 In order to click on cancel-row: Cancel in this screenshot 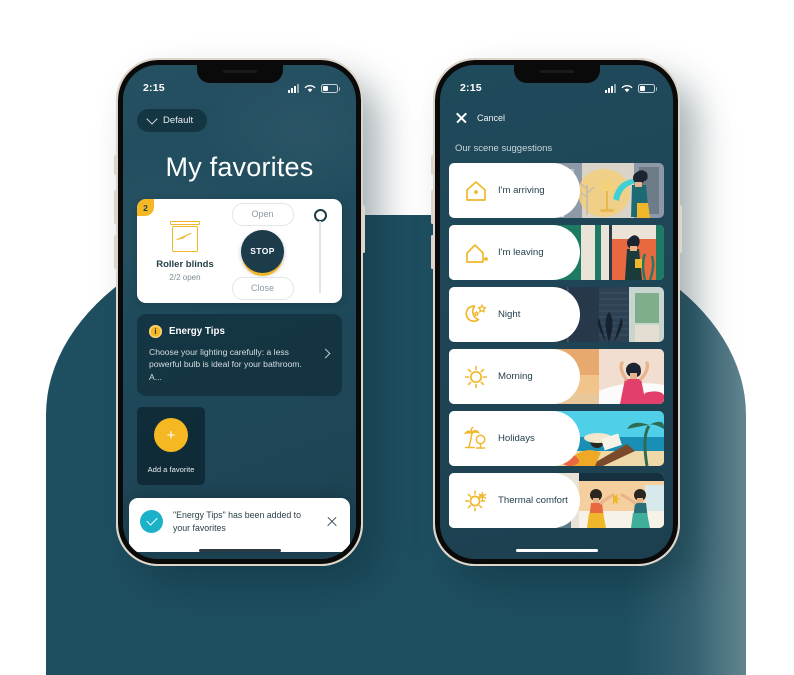, I will do `click(556, 113)`.